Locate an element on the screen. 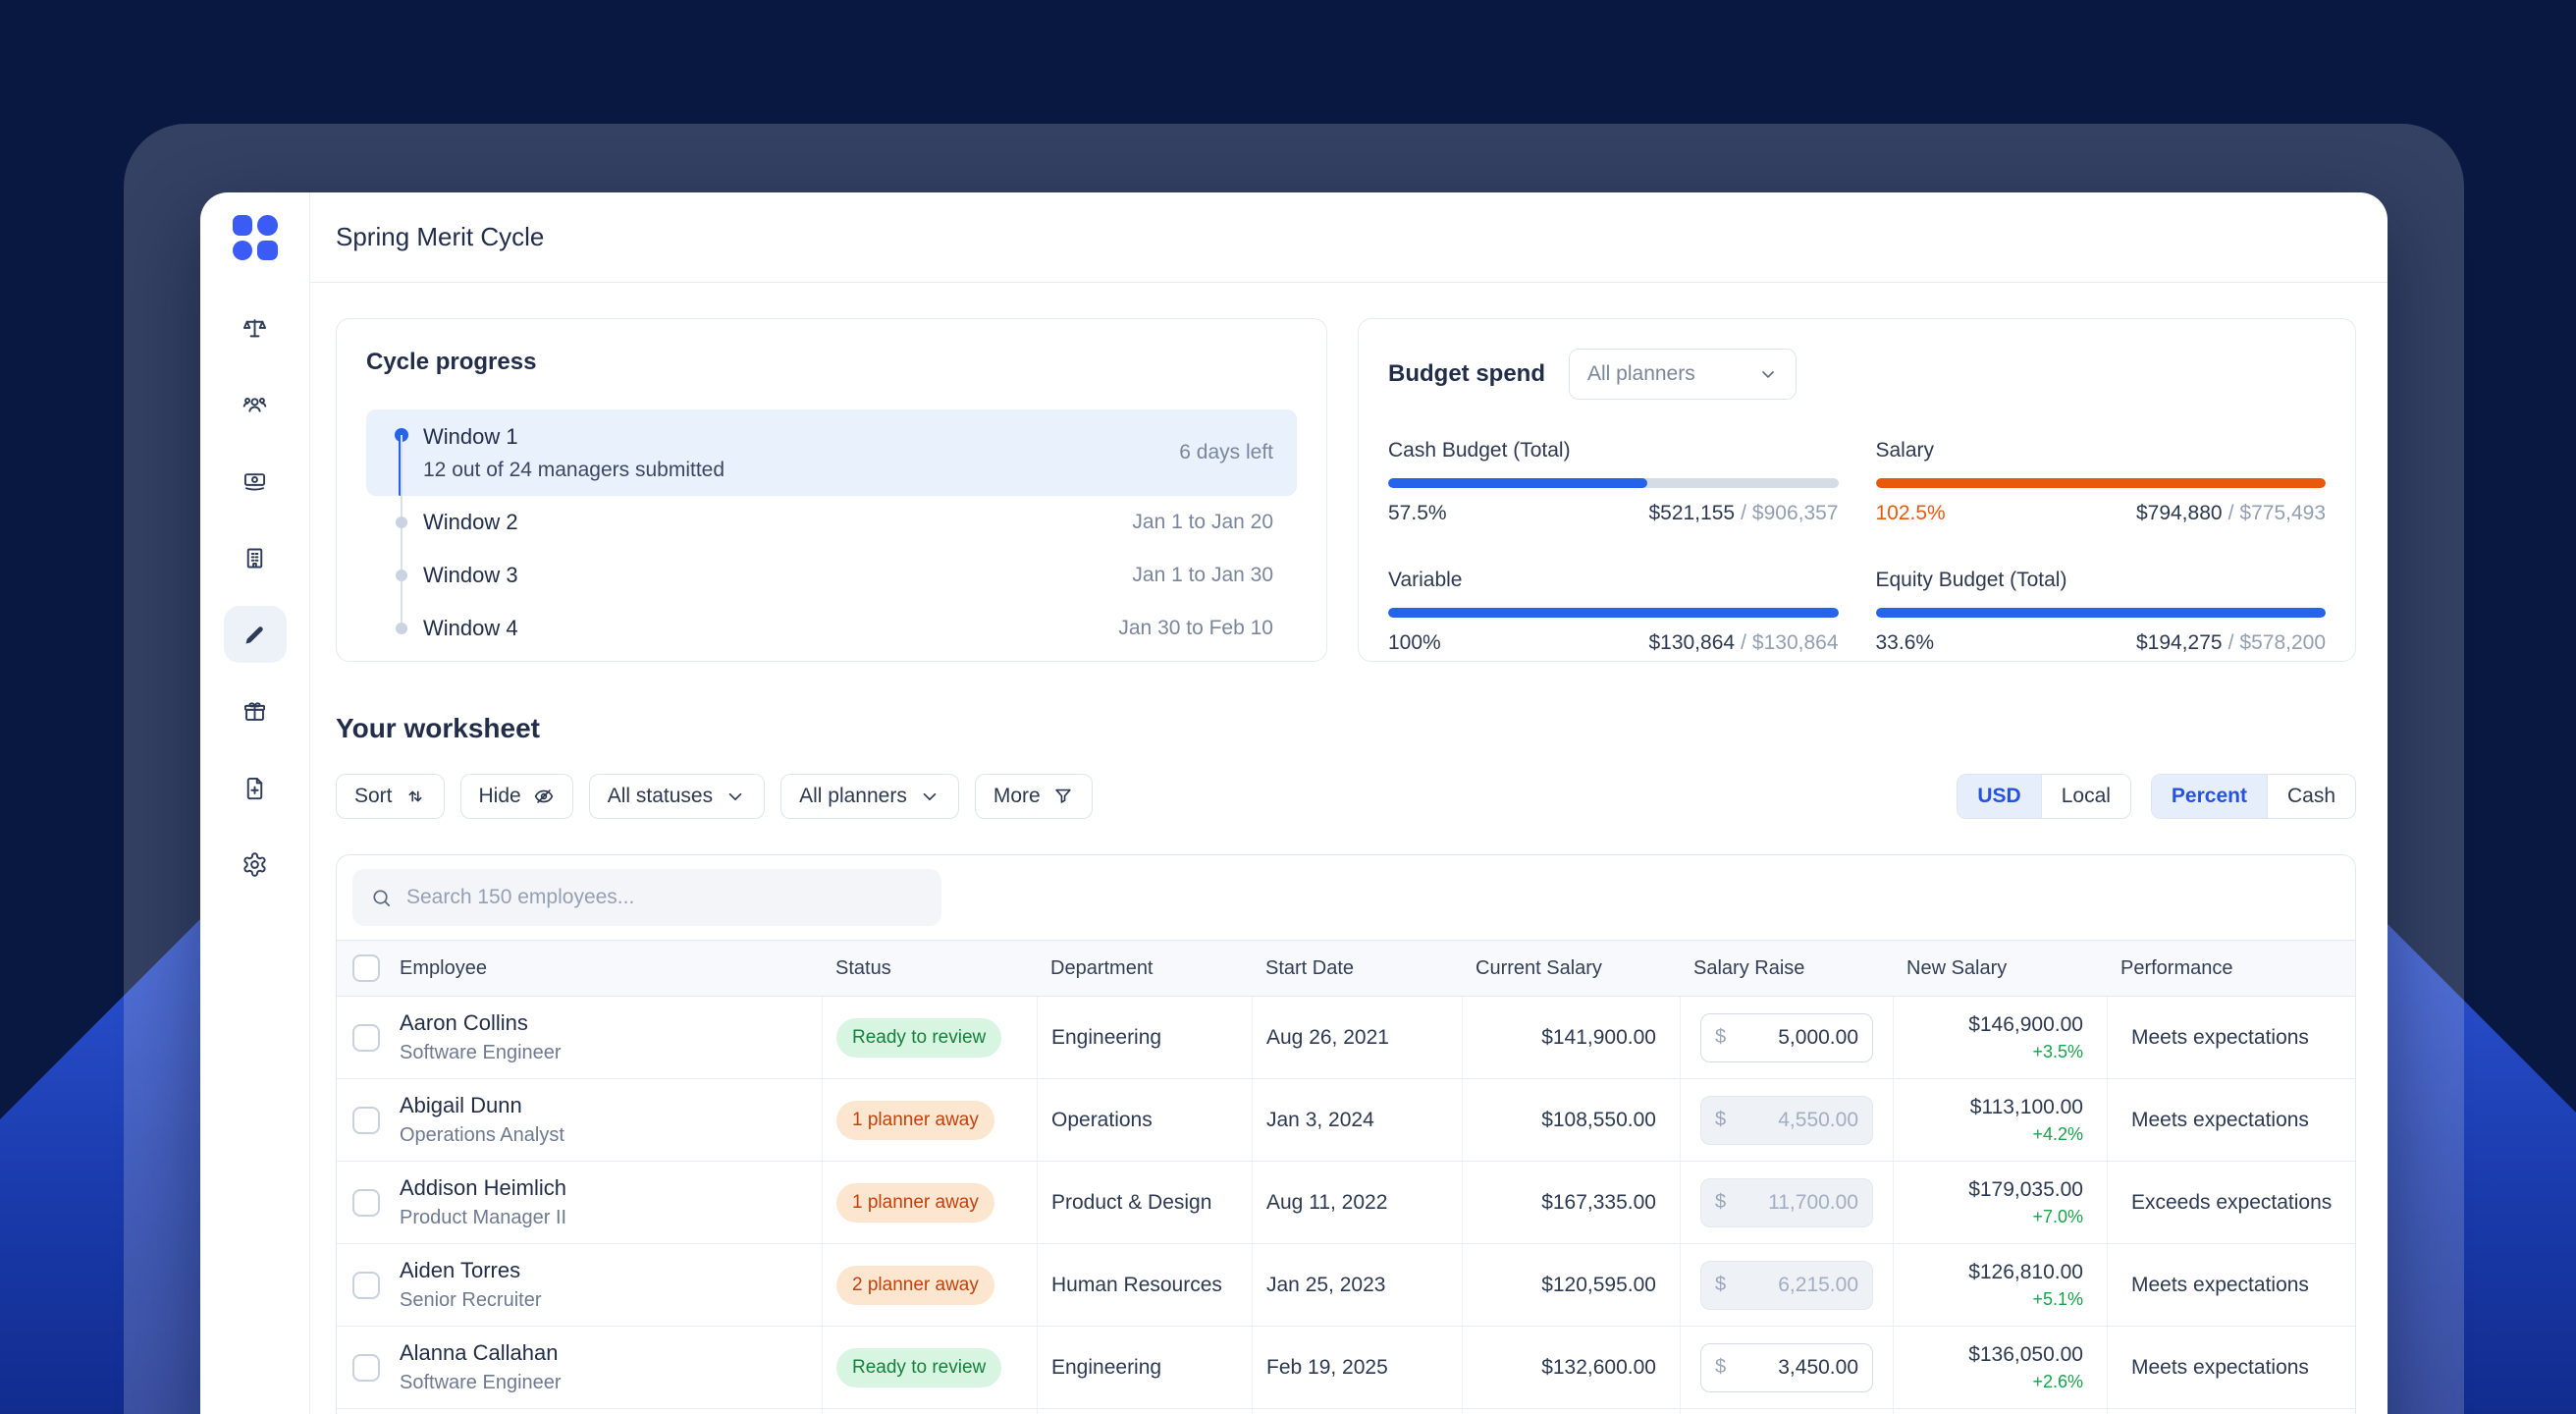 This screenshot has width=2576, height=1414. raise-percent: +7.0% is located at coordinates (2057, 1216).